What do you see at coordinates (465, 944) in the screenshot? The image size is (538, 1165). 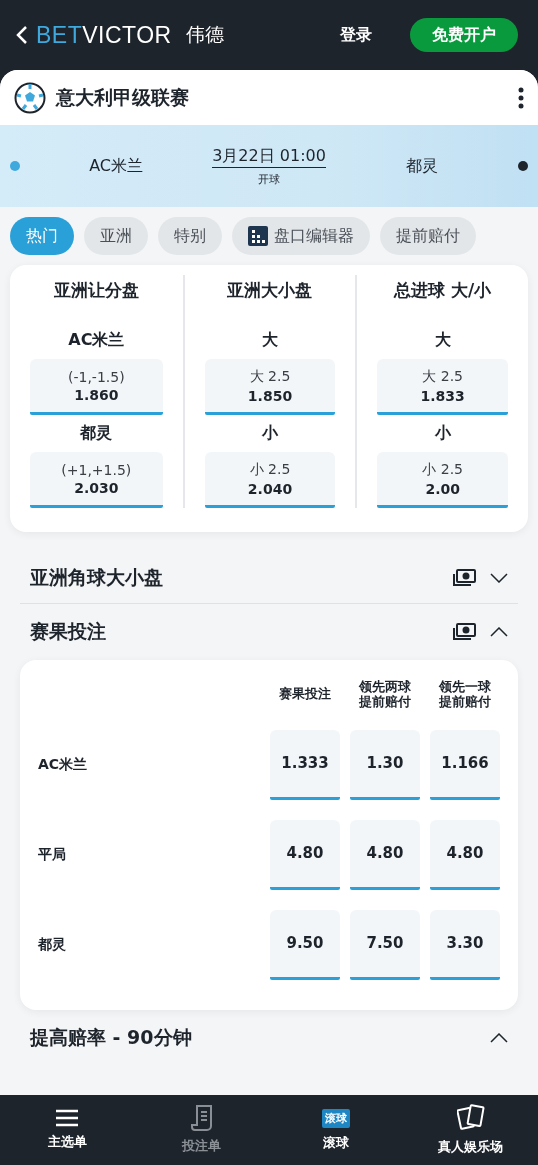 I see `odds-button: 3.30` at bounding box center [465, 944].